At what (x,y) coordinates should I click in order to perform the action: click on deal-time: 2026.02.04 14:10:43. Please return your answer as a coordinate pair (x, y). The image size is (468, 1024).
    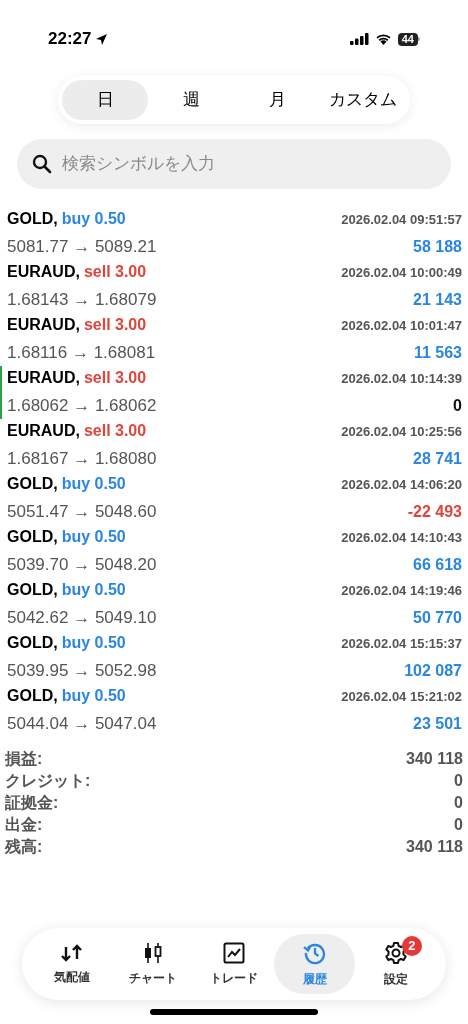
    Looking at the image, I should click on (401, 538).